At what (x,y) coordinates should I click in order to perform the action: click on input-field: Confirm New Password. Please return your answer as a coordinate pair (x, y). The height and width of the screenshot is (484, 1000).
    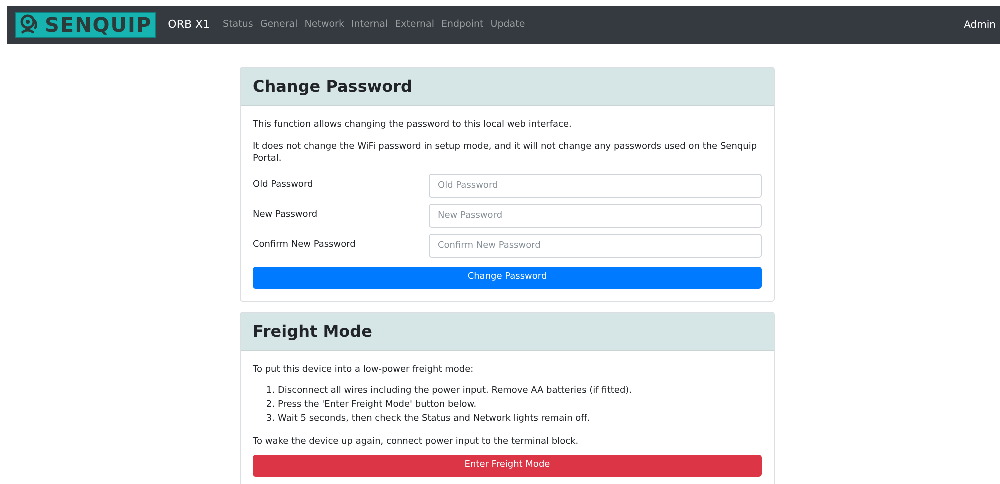
    Looking at the image, I should click on (595, 246).